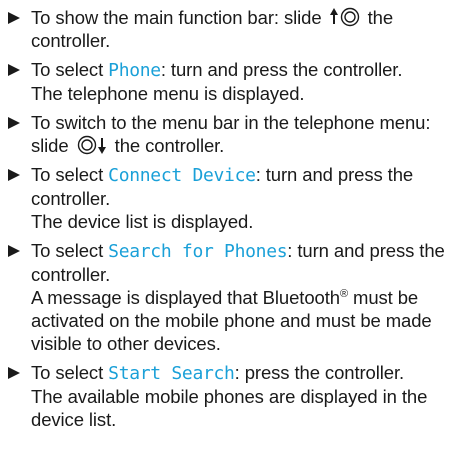 Image resolution: width=465 pixels, height=463 pixels. What do you see at coordinates (281, 69) in the screenshot?
I see `step-text: : turn and press the controller.` at bounding box center [281, 69].